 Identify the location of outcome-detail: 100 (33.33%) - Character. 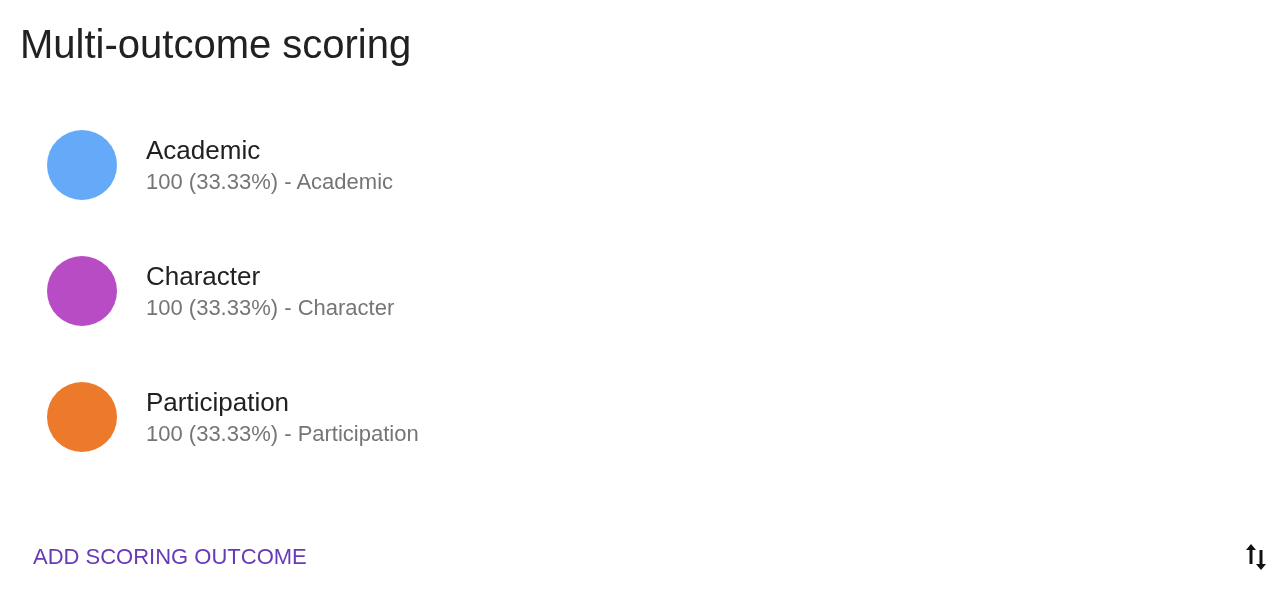
(270, 308).